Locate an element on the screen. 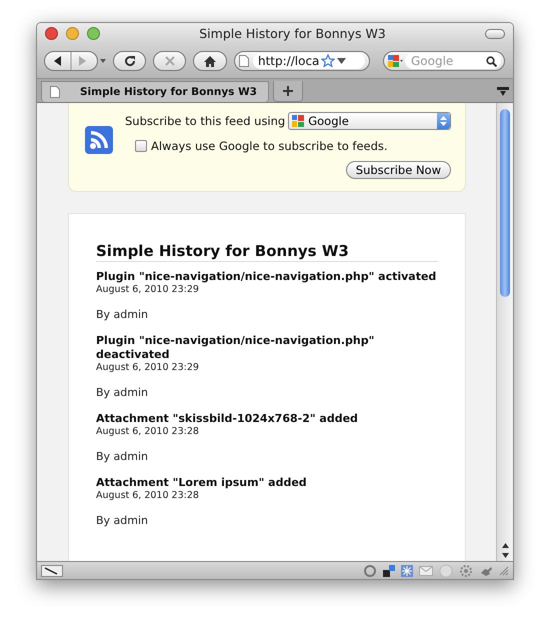  minimize-button-icon is located at coordinates (72, 33).